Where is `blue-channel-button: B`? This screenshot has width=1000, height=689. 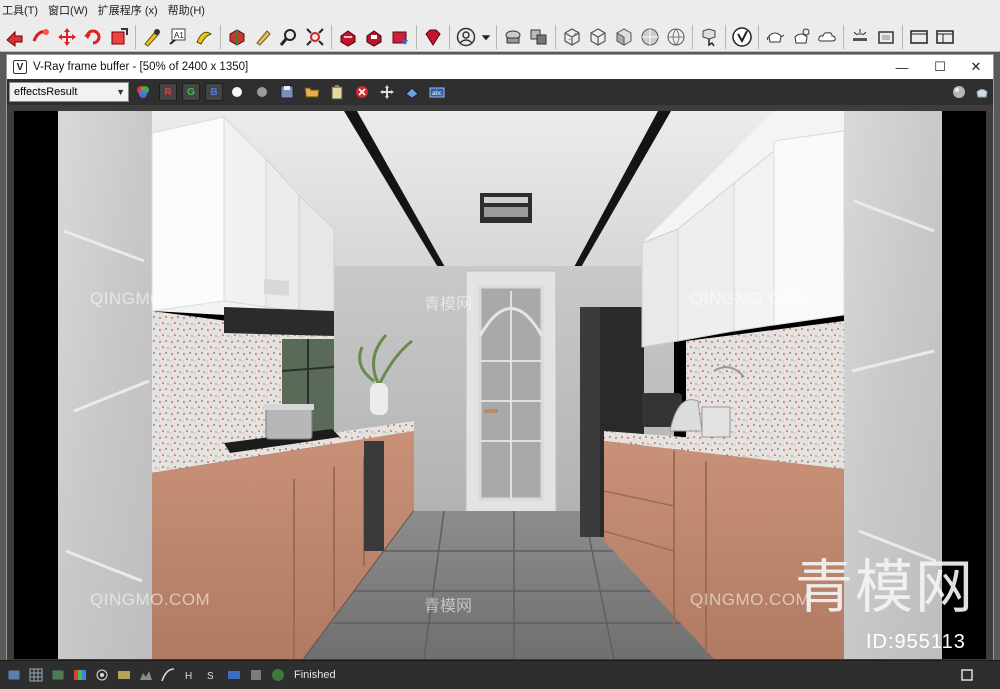
blue-channel-button: B is located at coordinates (214, 92).